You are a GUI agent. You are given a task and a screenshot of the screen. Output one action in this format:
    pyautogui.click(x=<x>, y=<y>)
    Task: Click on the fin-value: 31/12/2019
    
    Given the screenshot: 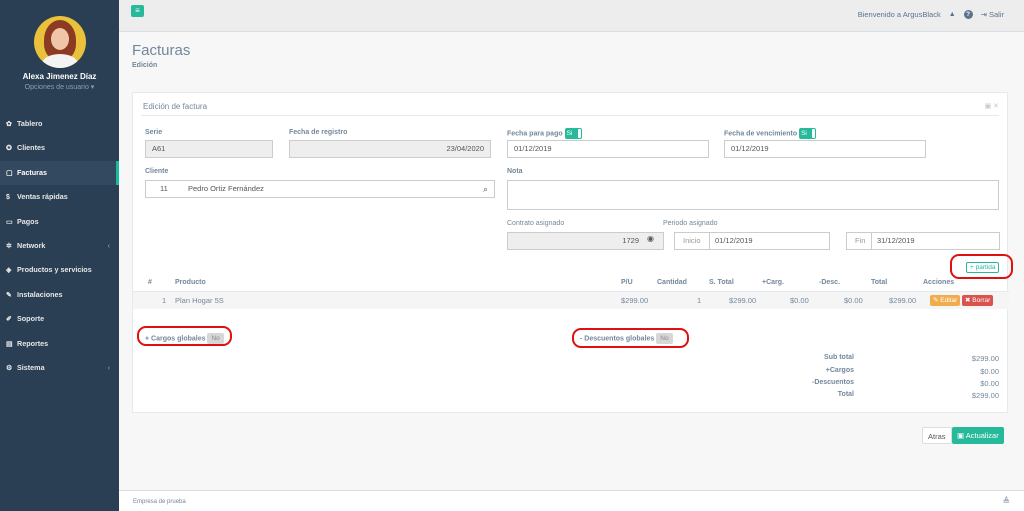 What is the action you would take?
    pyautogui.click(x=893, y=241)
    